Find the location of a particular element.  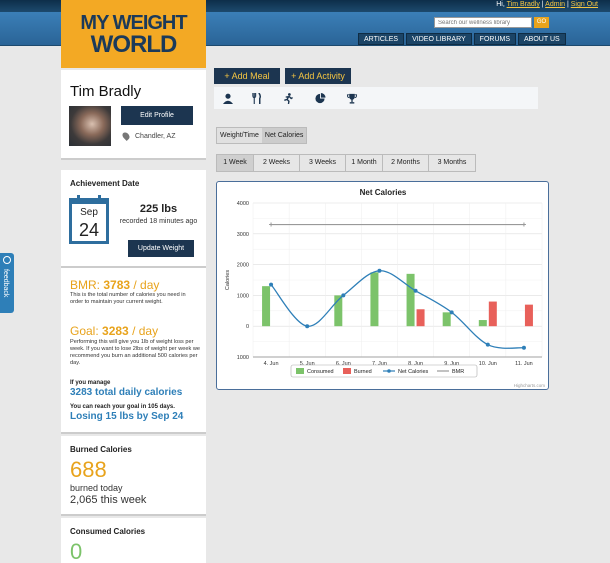

update-weight-button: Update Weight is located at coordinates (161, 248).